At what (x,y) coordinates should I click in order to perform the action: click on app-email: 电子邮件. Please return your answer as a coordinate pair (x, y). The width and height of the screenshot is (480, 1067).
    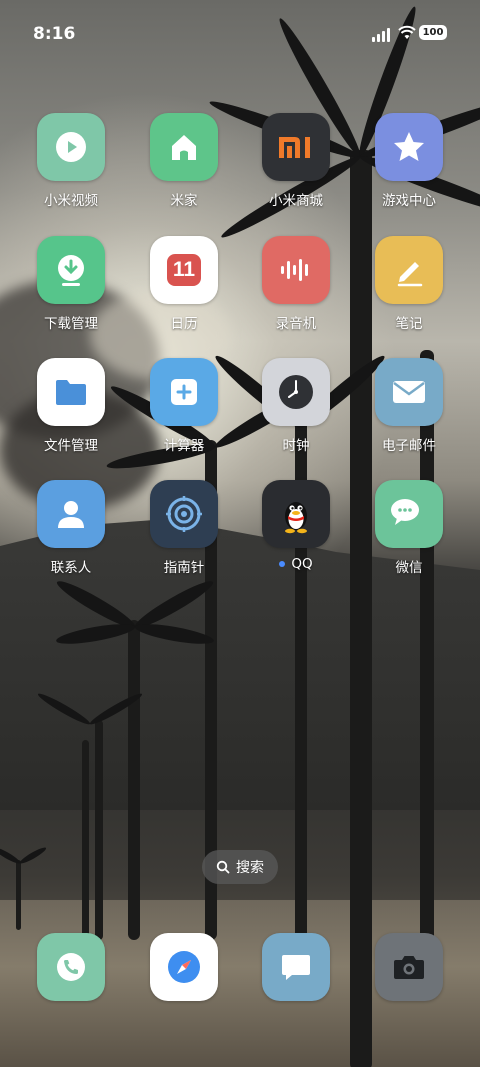
    Looking at the image, I should click on (409, 413).